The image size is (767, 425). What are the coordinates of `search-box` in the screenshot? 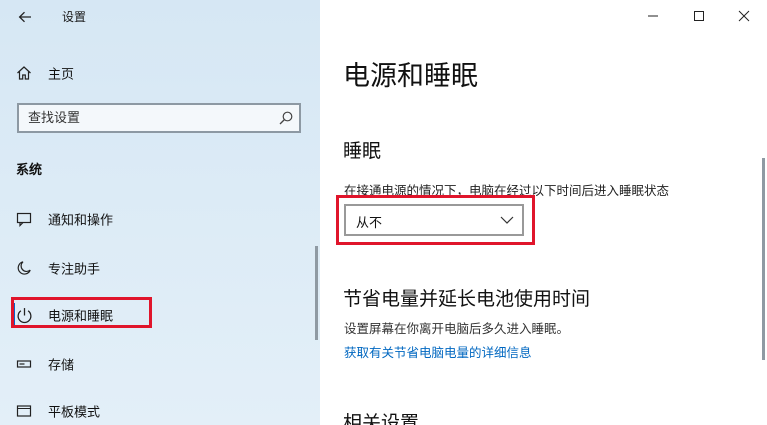 It's located at (159, 118).